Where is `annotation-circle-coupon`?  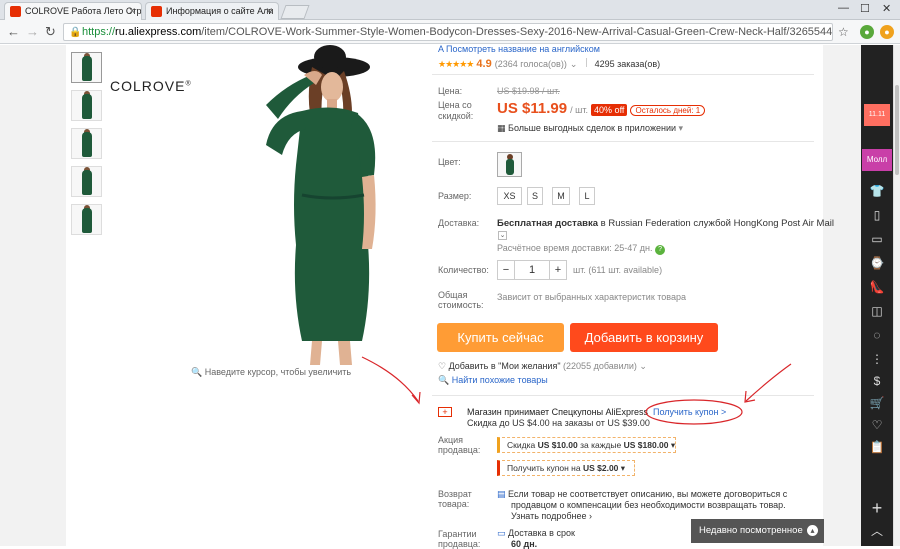
annotation-circle-coupon is located at coordinates (694, 412).